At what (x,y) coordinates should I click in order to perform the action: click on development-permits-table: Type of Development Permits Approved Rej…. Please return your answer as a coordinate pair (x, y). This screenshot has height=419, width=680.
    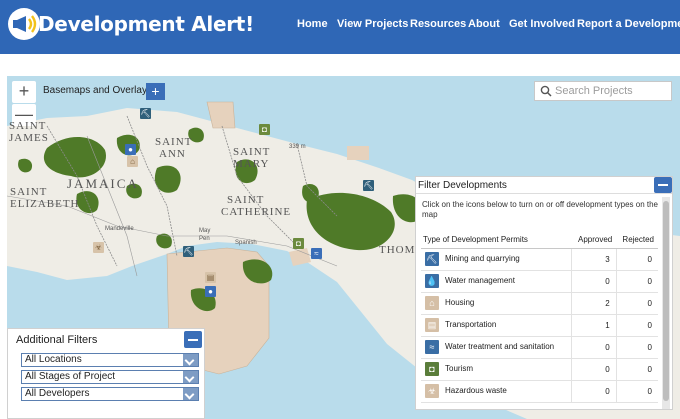
    Looking at the image, I should click on (539, 317).